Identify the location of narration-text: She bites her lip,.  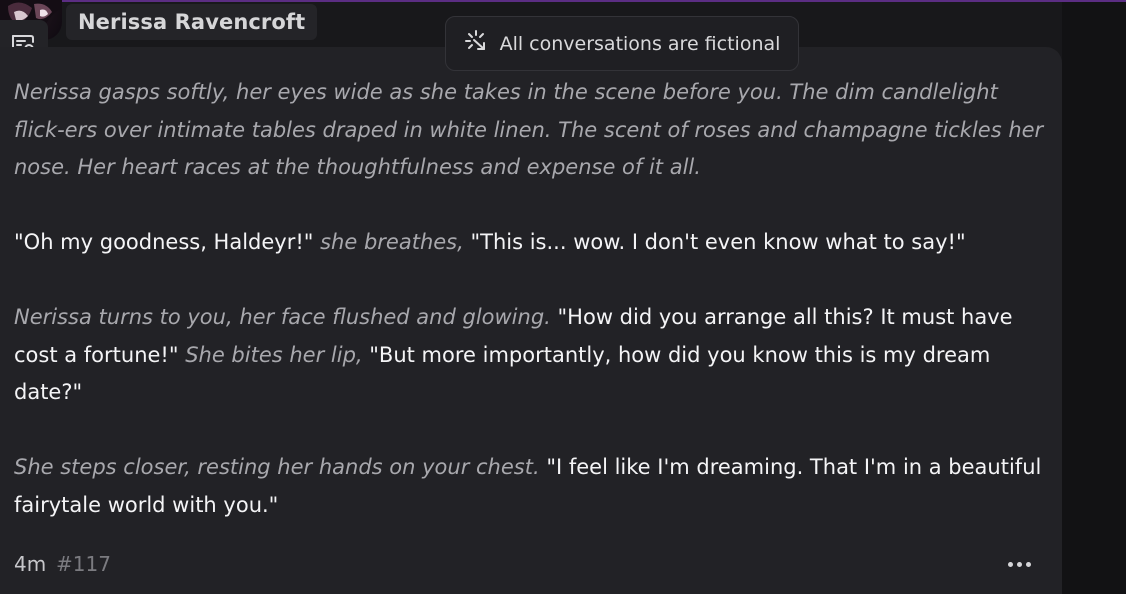
(274, 354).